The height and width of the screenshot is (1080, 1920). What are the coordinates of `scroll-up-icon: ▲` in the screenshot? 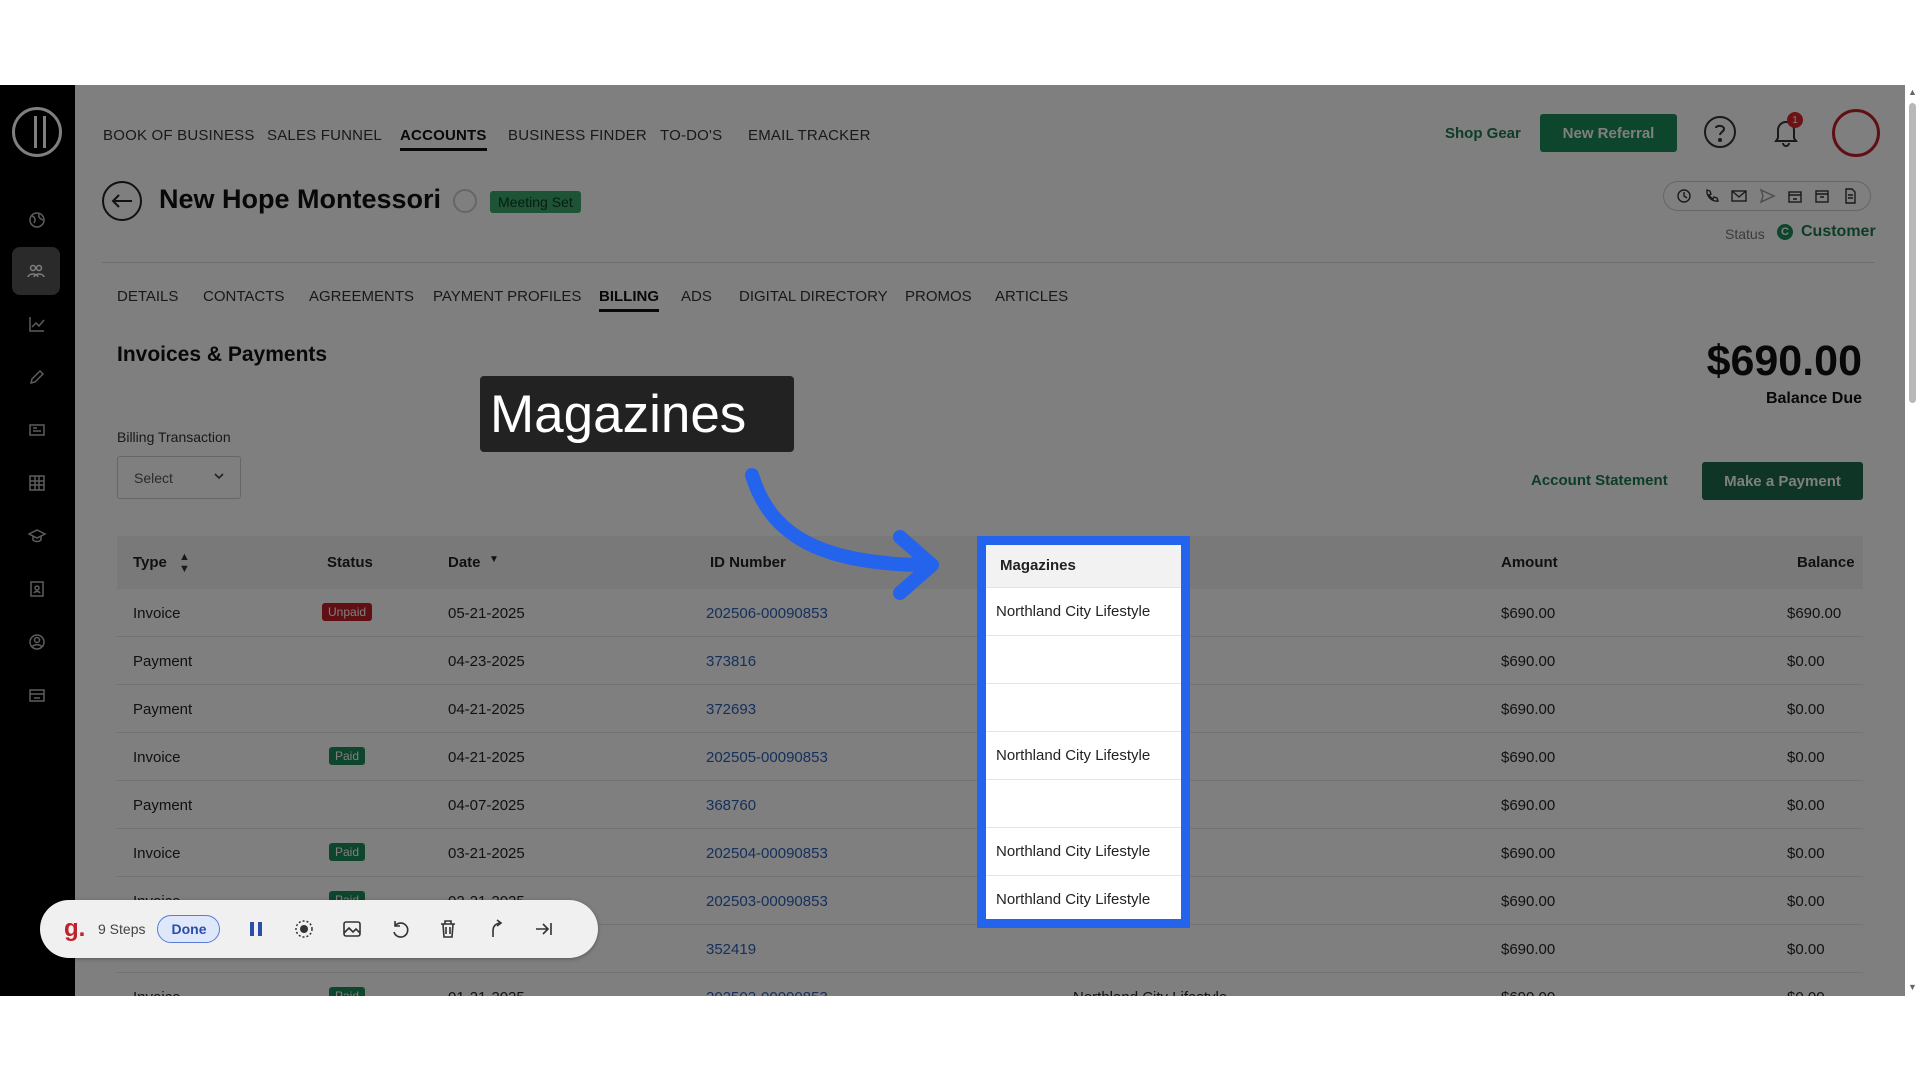 It's located at (1912, 92).